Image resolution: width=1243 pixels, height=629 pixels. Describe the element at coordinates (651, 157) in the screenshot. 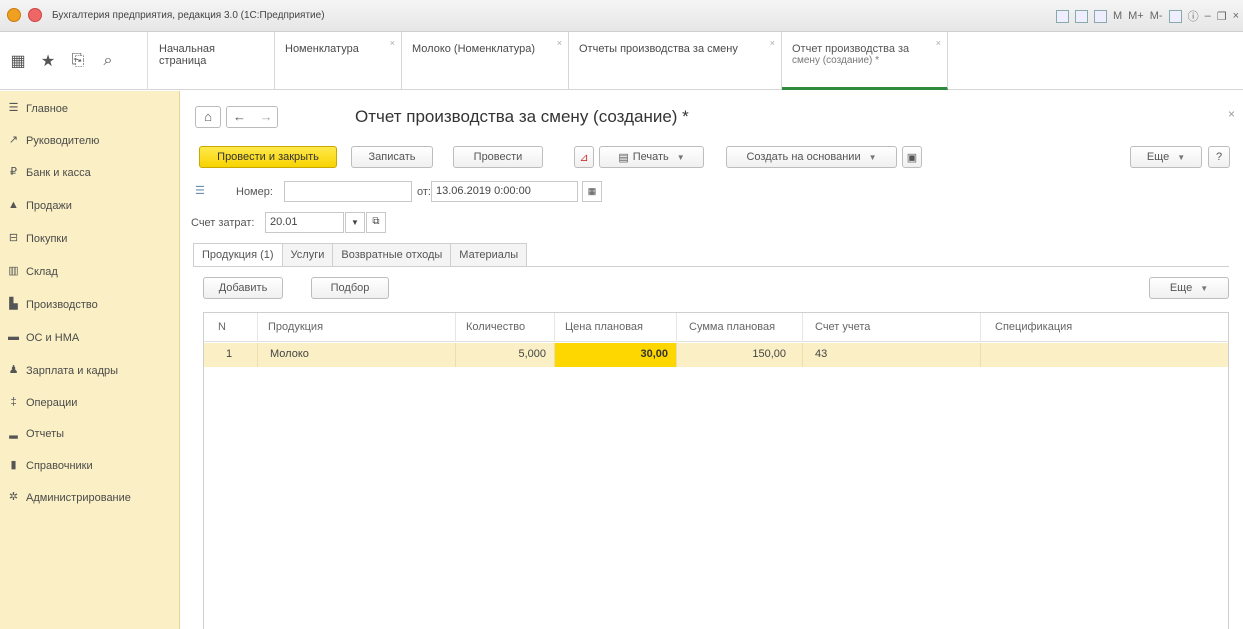

I see `print-button: ▤ Печать ▼` at that location.